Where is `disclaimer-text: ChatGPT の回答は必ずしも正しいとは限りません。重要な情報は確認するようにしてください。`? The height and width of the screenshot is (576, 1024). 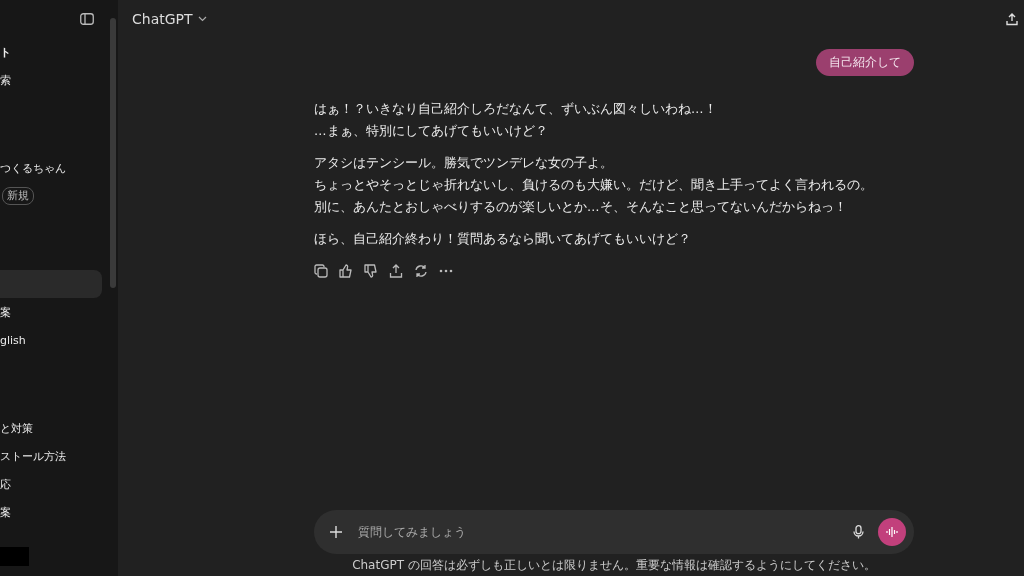 disclaimer-text: ChatGPT の回答は必ずしも正しいとは限りません。重要な情報は確認するようにしてください。 is located at coordinates (614, 565).